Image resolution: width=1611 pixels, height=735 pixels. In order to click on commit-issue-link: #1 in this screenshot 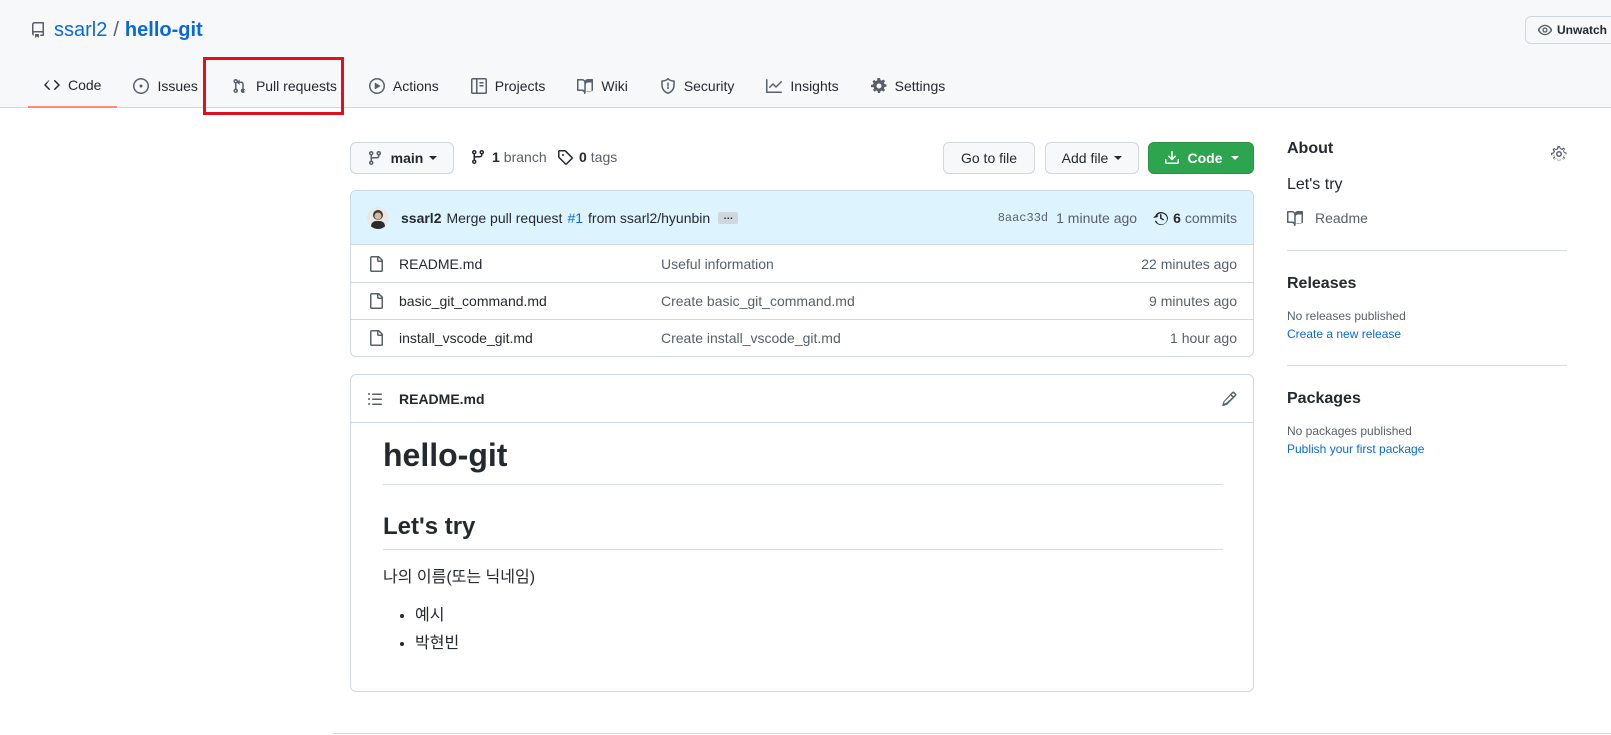, I will do `click(575, 218)`.